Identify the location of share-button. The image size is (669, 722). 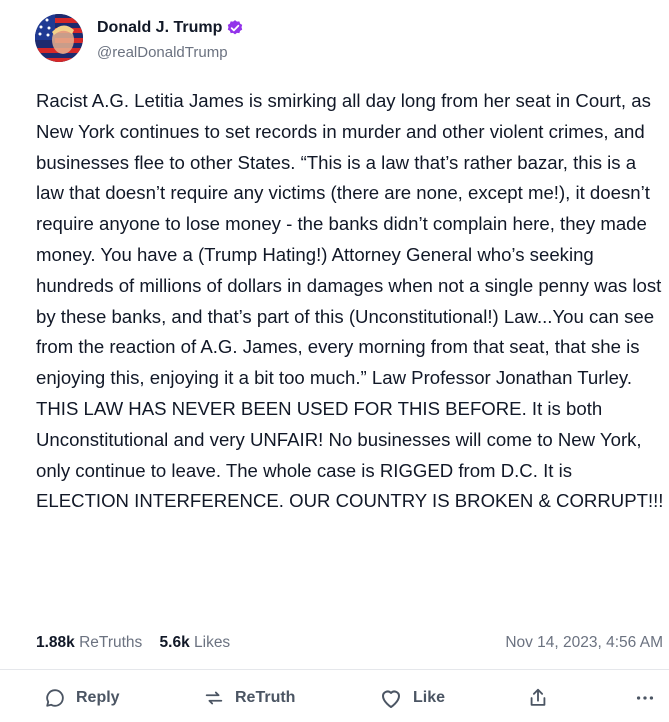
(543, 698).